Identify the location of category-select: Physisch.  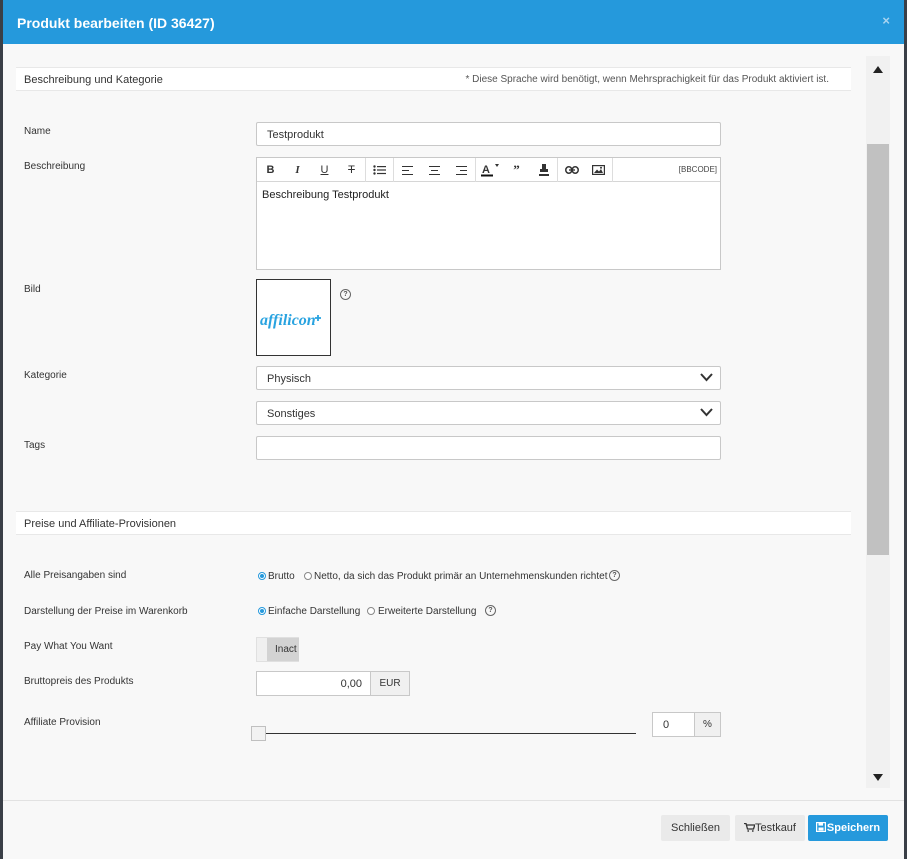
(488, 378).